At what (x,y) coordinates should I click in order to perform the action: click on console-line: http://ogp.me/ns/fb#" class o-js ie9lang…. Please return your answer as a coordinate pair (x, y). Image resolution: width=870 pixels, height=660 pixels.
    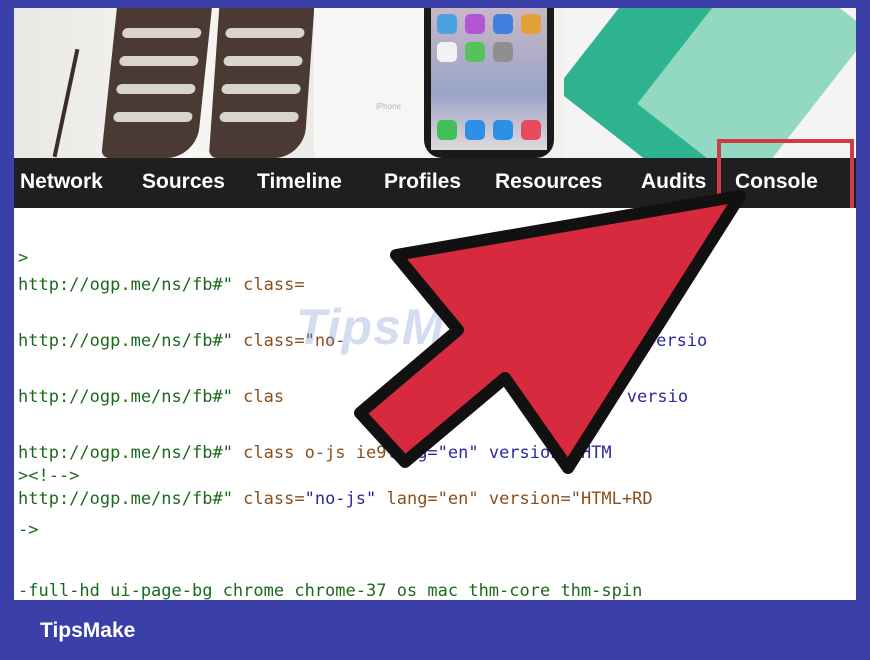
    Looking at the image, I should click on (315, 453).